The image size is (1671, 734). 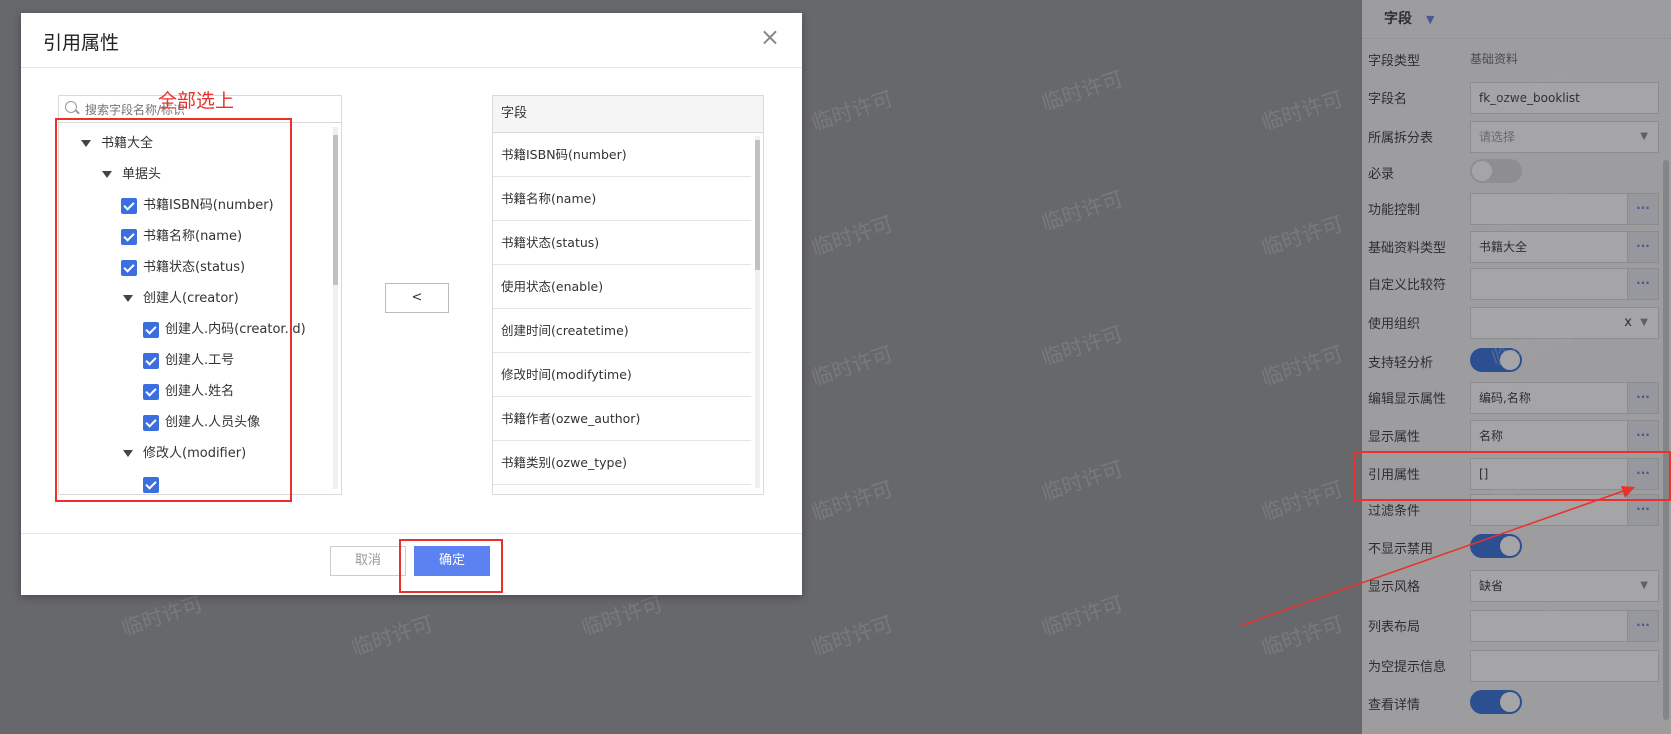 I want to click on dialog-title: 引用属性, so click(x=81, y=43).